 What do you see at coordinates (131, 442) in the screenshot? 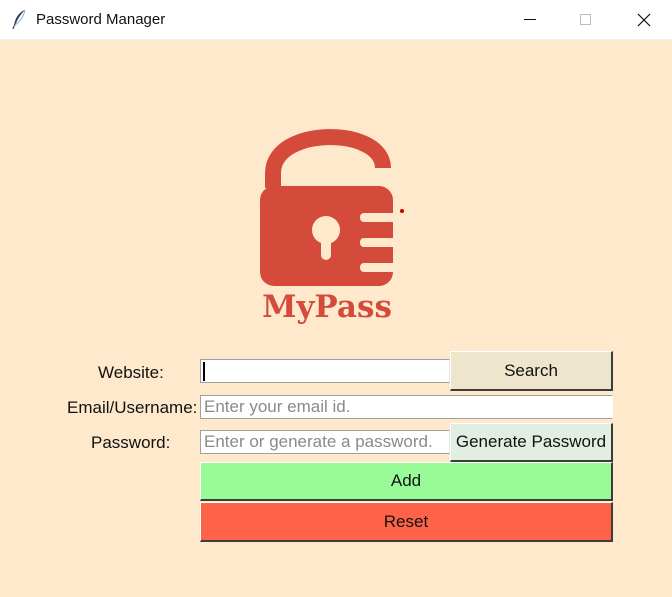
I see `password-label: Password:` at bounding box center [131, 442].